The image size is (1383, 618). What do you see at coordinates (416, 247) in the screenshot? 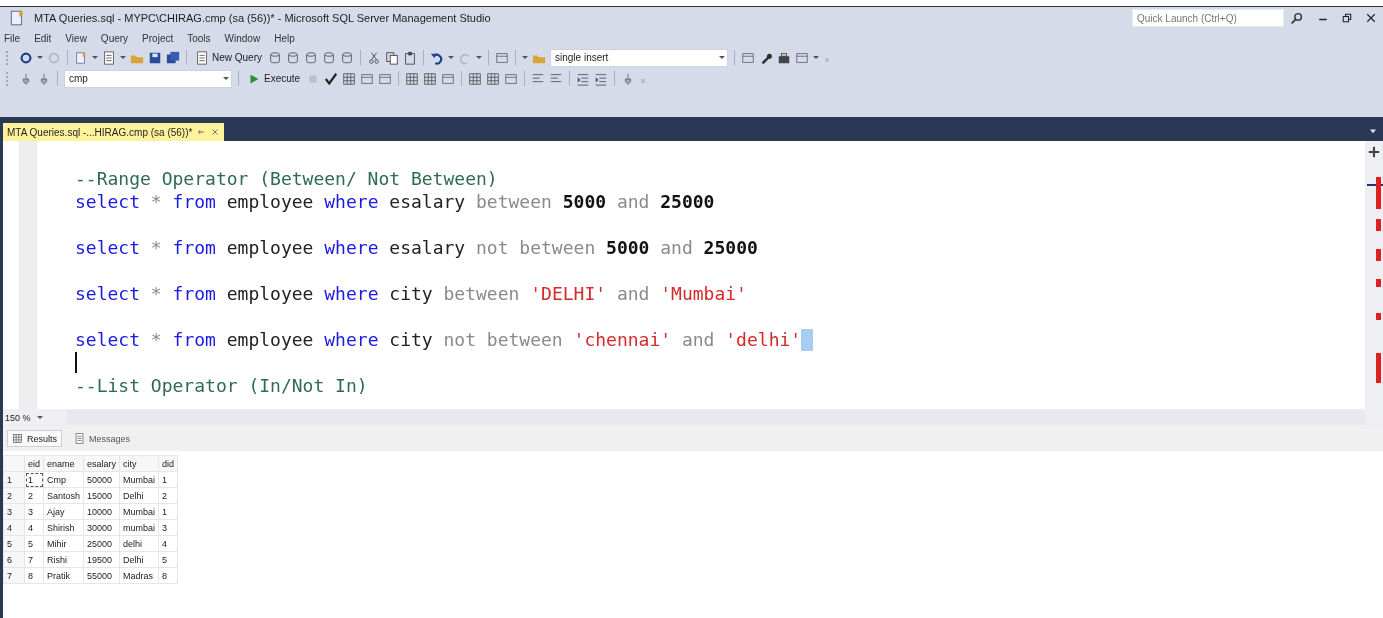
I see `code-line: select * from employee where esalary not between 5000 and 25000` at bounding box center [416, 247].